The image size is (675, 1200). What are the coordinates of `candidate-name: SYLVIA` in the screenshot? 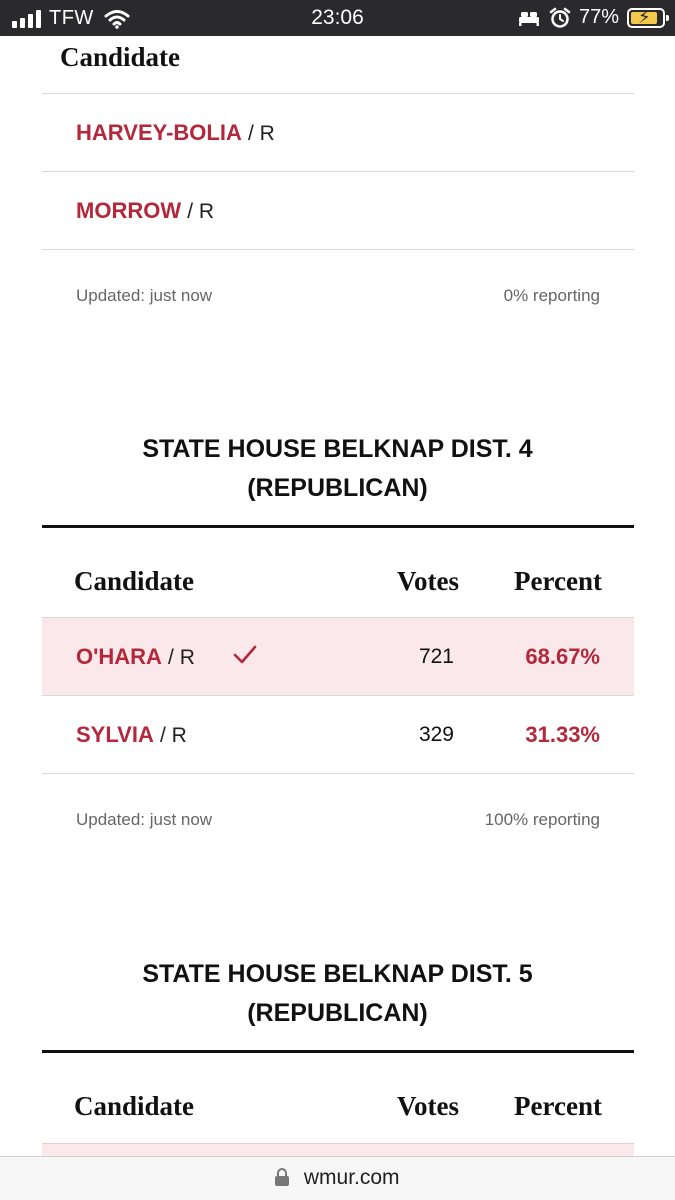 It's located at (115, 734).